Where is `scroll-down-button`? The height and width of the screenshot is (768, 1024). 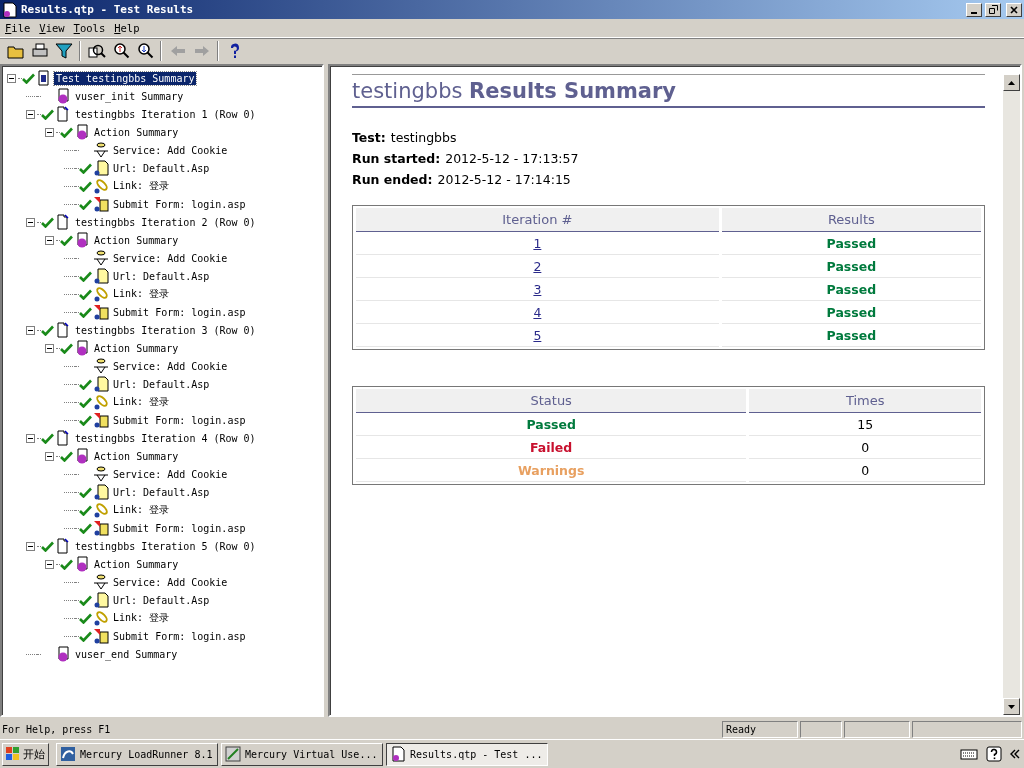 scroll-down-button is located at coordinates (1011, 706).